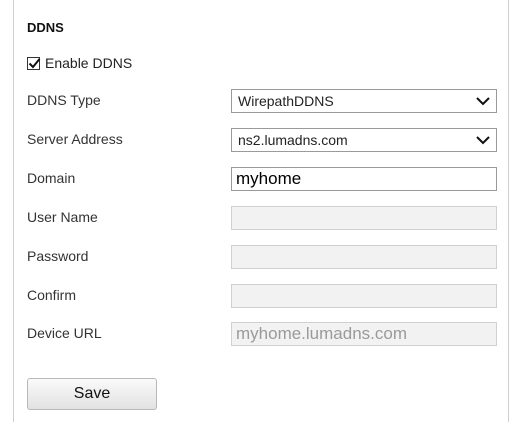 This screenshot has height=422, width=523. Describe the element at coordinates (64, 333) in the screenshot. I see `device-url-label: Device URL` at that location.